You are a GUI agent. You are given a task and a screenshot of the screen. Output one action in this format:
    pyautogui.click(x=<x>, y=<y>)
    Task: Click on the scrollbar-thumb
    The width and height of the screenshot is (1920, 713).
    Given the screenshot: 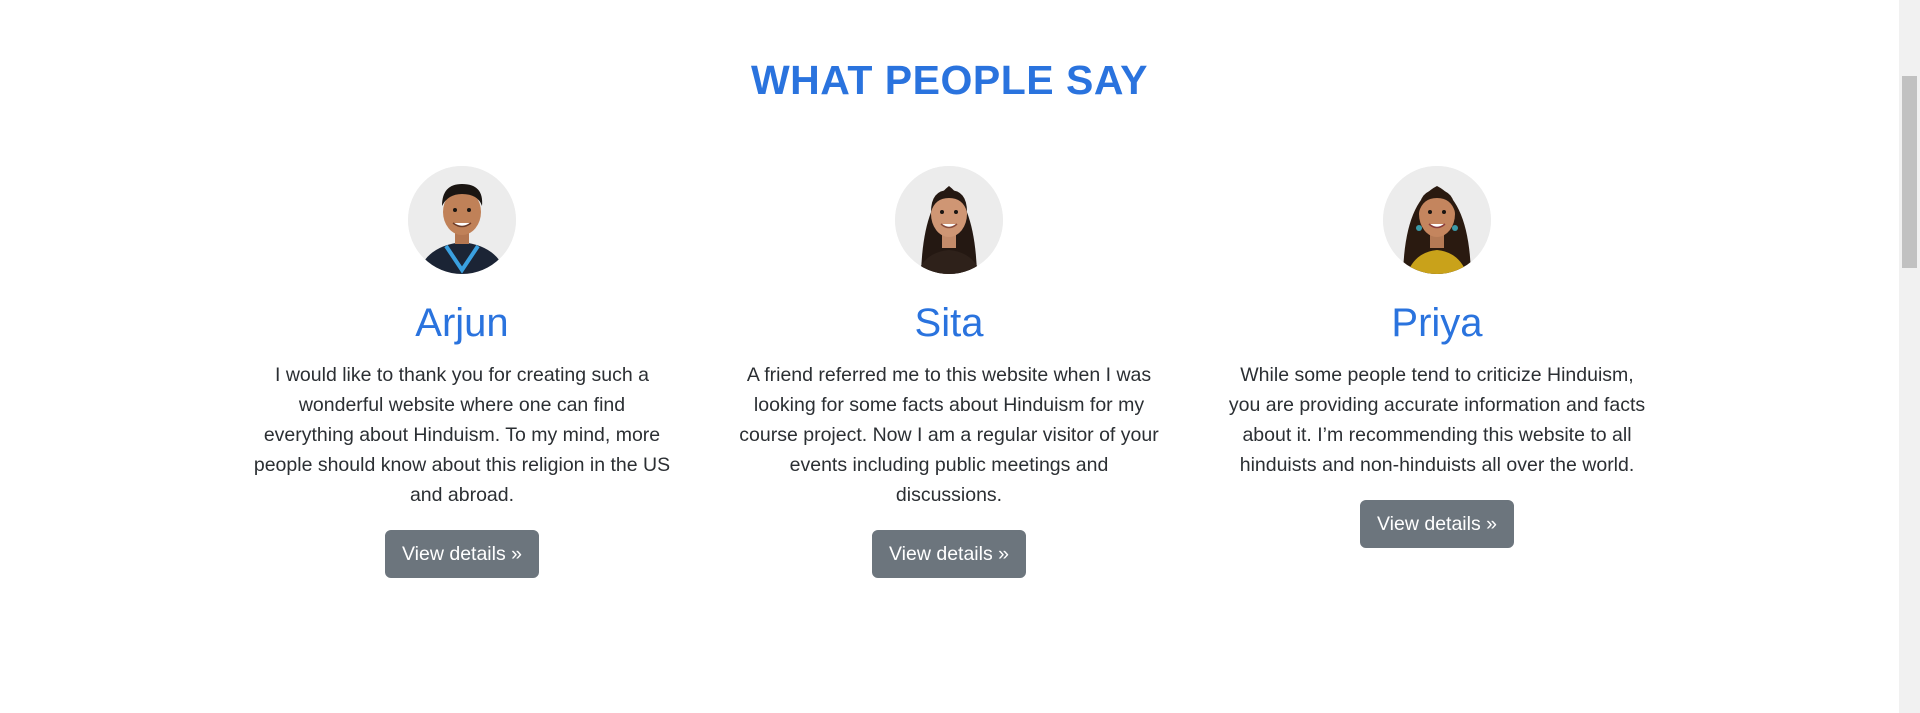 What is the action you would take?
    pyautogui.click(x=1909, y=172)
    